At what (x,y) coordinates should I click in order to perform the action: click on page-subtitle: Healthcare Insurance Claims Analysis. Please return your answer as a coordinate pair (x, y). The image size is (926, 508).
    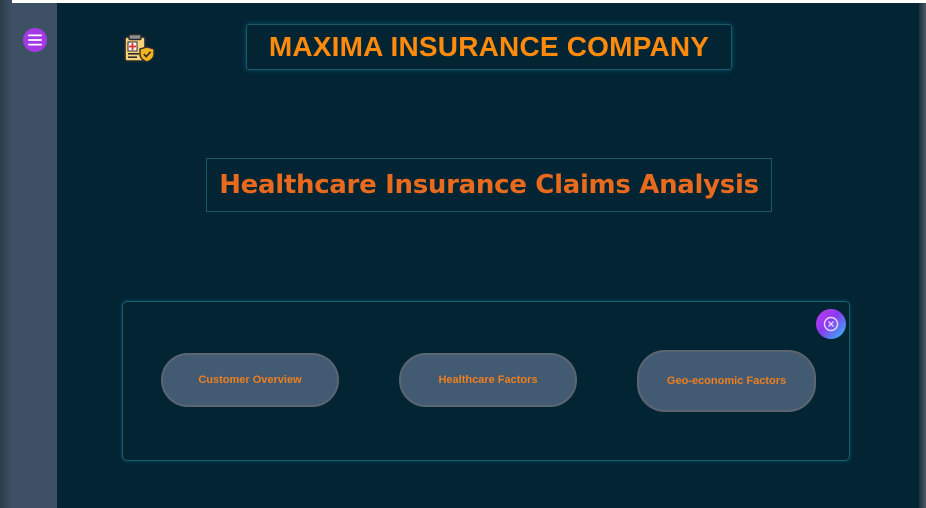
    Looking at the image, I should click on (489, 185).